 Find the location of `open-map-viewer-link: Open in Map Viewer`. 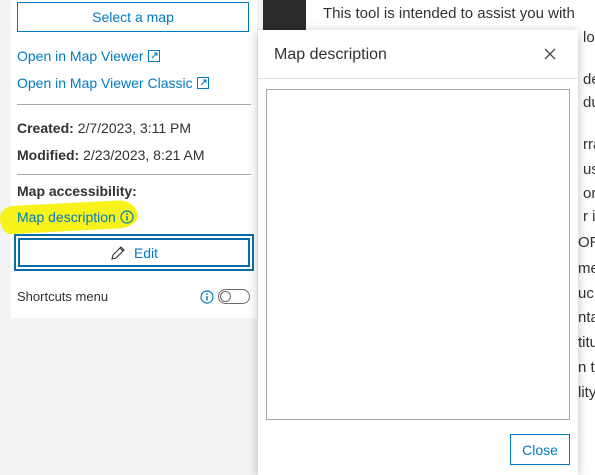

open-map-viewer-link: Open in Map Viewer is located at coordinates (88, 56).